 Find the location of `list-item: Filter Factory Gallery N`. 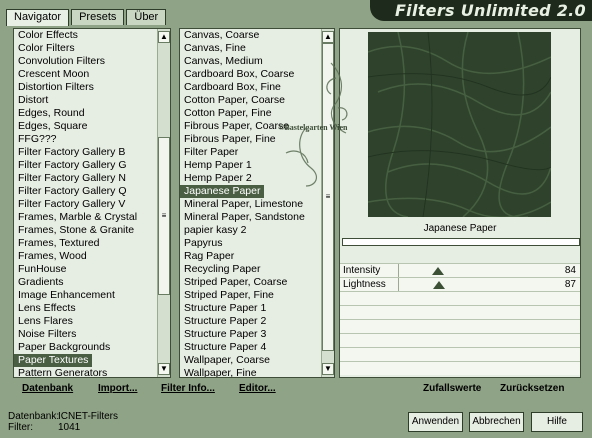

list-item: Filter Factory Gallery N is located at coordinates (86, 178).